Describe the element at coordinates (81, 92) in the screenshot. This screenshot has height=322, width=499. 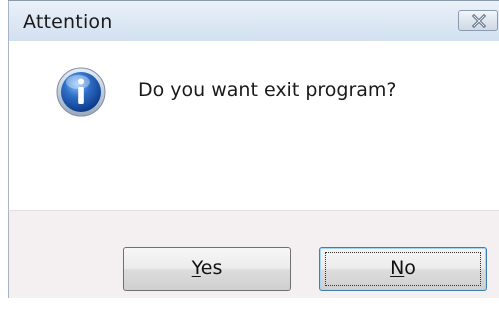
I see `info-icon` at that location.